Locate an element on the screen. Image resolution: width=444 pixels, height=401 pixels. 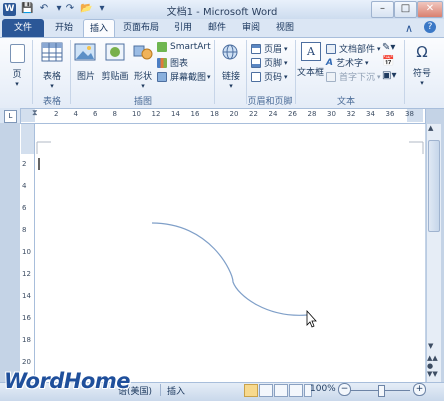
ruler-number: 10 is located at coordinates (136, 114).